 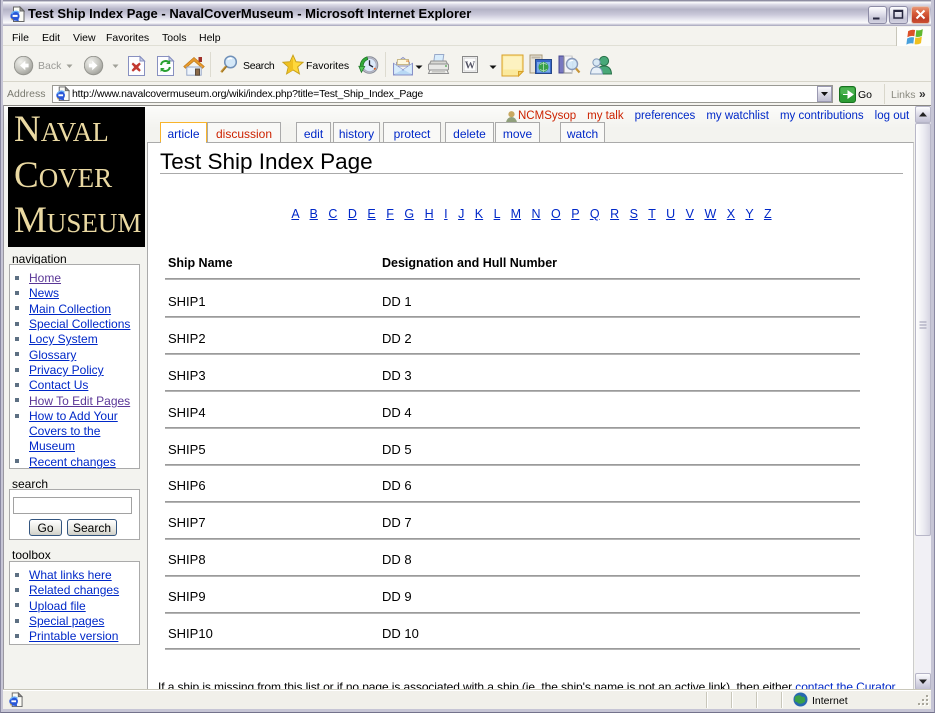 What do you see at coordinates (470, 66) in the screenshot?
I see `svg-text: W` at bounding box center [470, 66].